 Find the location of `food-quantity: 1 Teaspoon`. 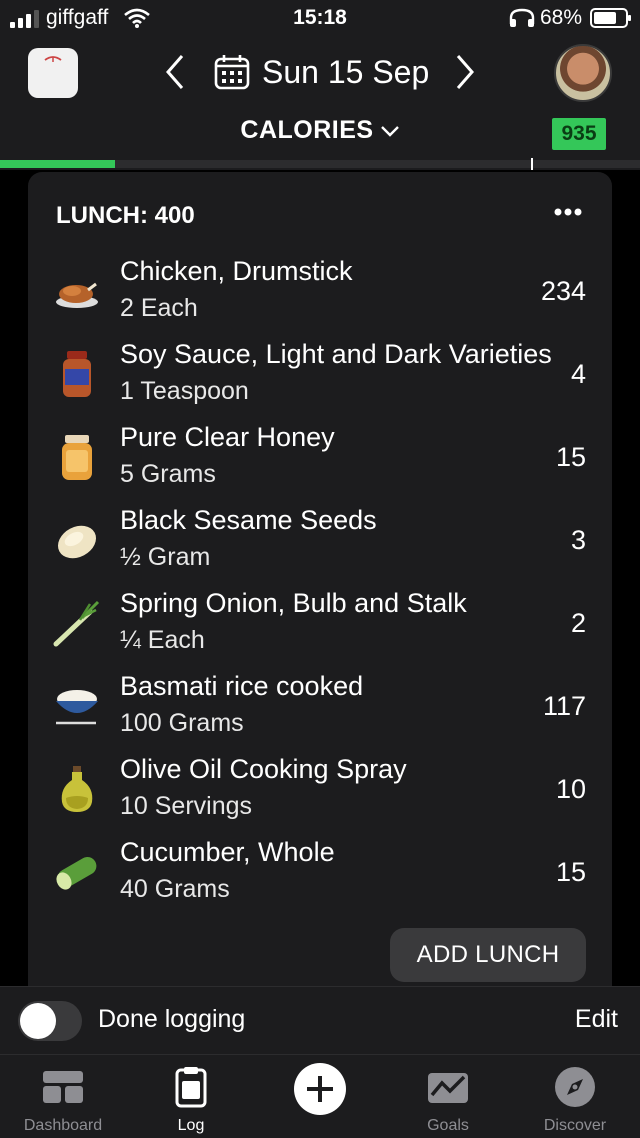

food-quantity: 1 Teaspoon is located at coordinates (184, 391).